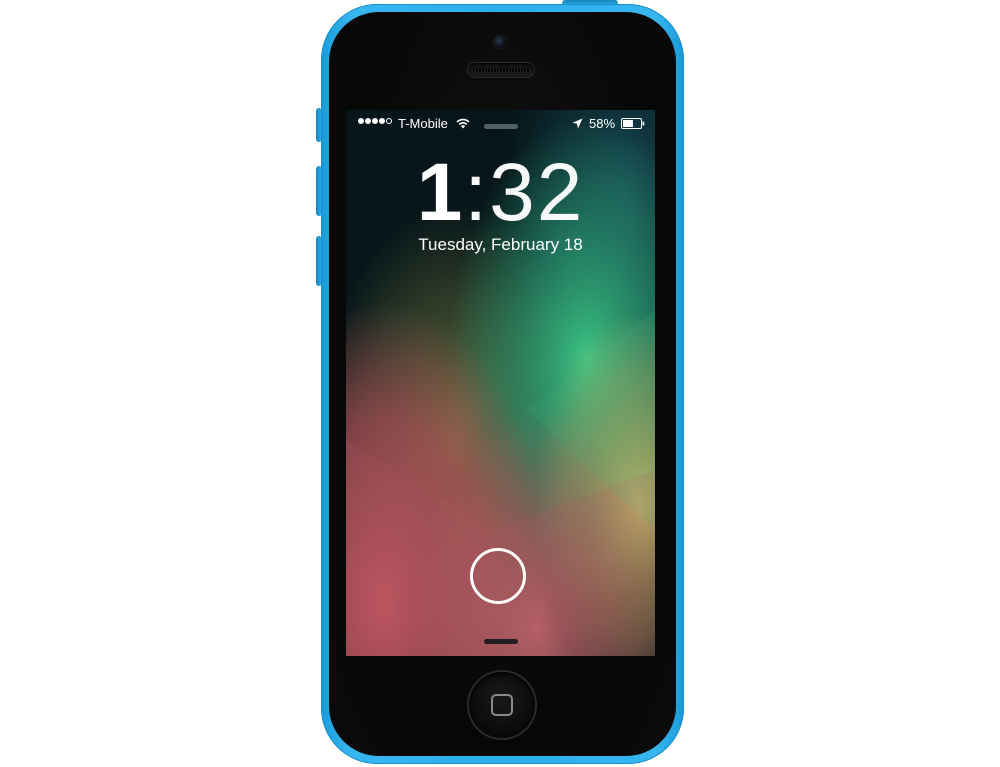 Image resolution: width=1000 pixels, height=767 pixels. Describe the element at coordinates (501, 126) in the screenshot. I see `camera-grabber-handle` at that location.